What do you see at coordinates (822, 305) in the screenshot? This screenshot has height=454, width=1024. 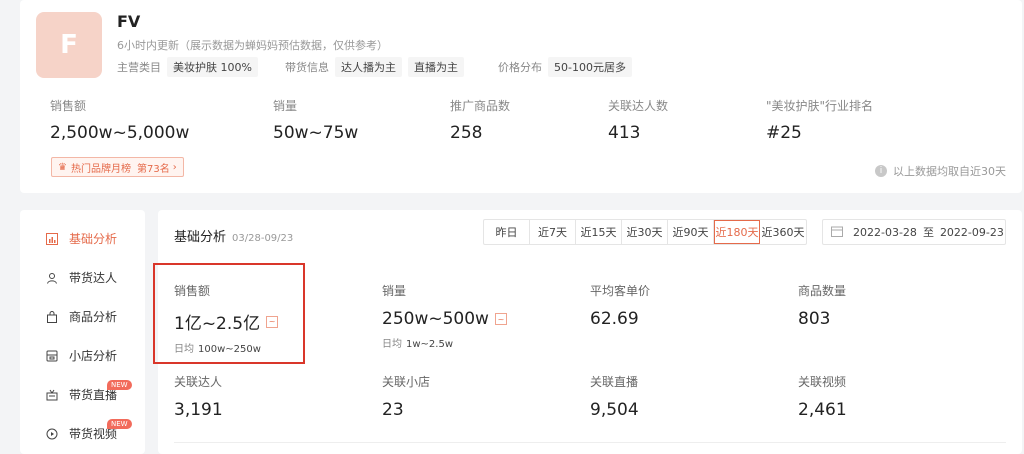 I see `metric-product-count: 商品数量 803` at bounding box center [822, 305].